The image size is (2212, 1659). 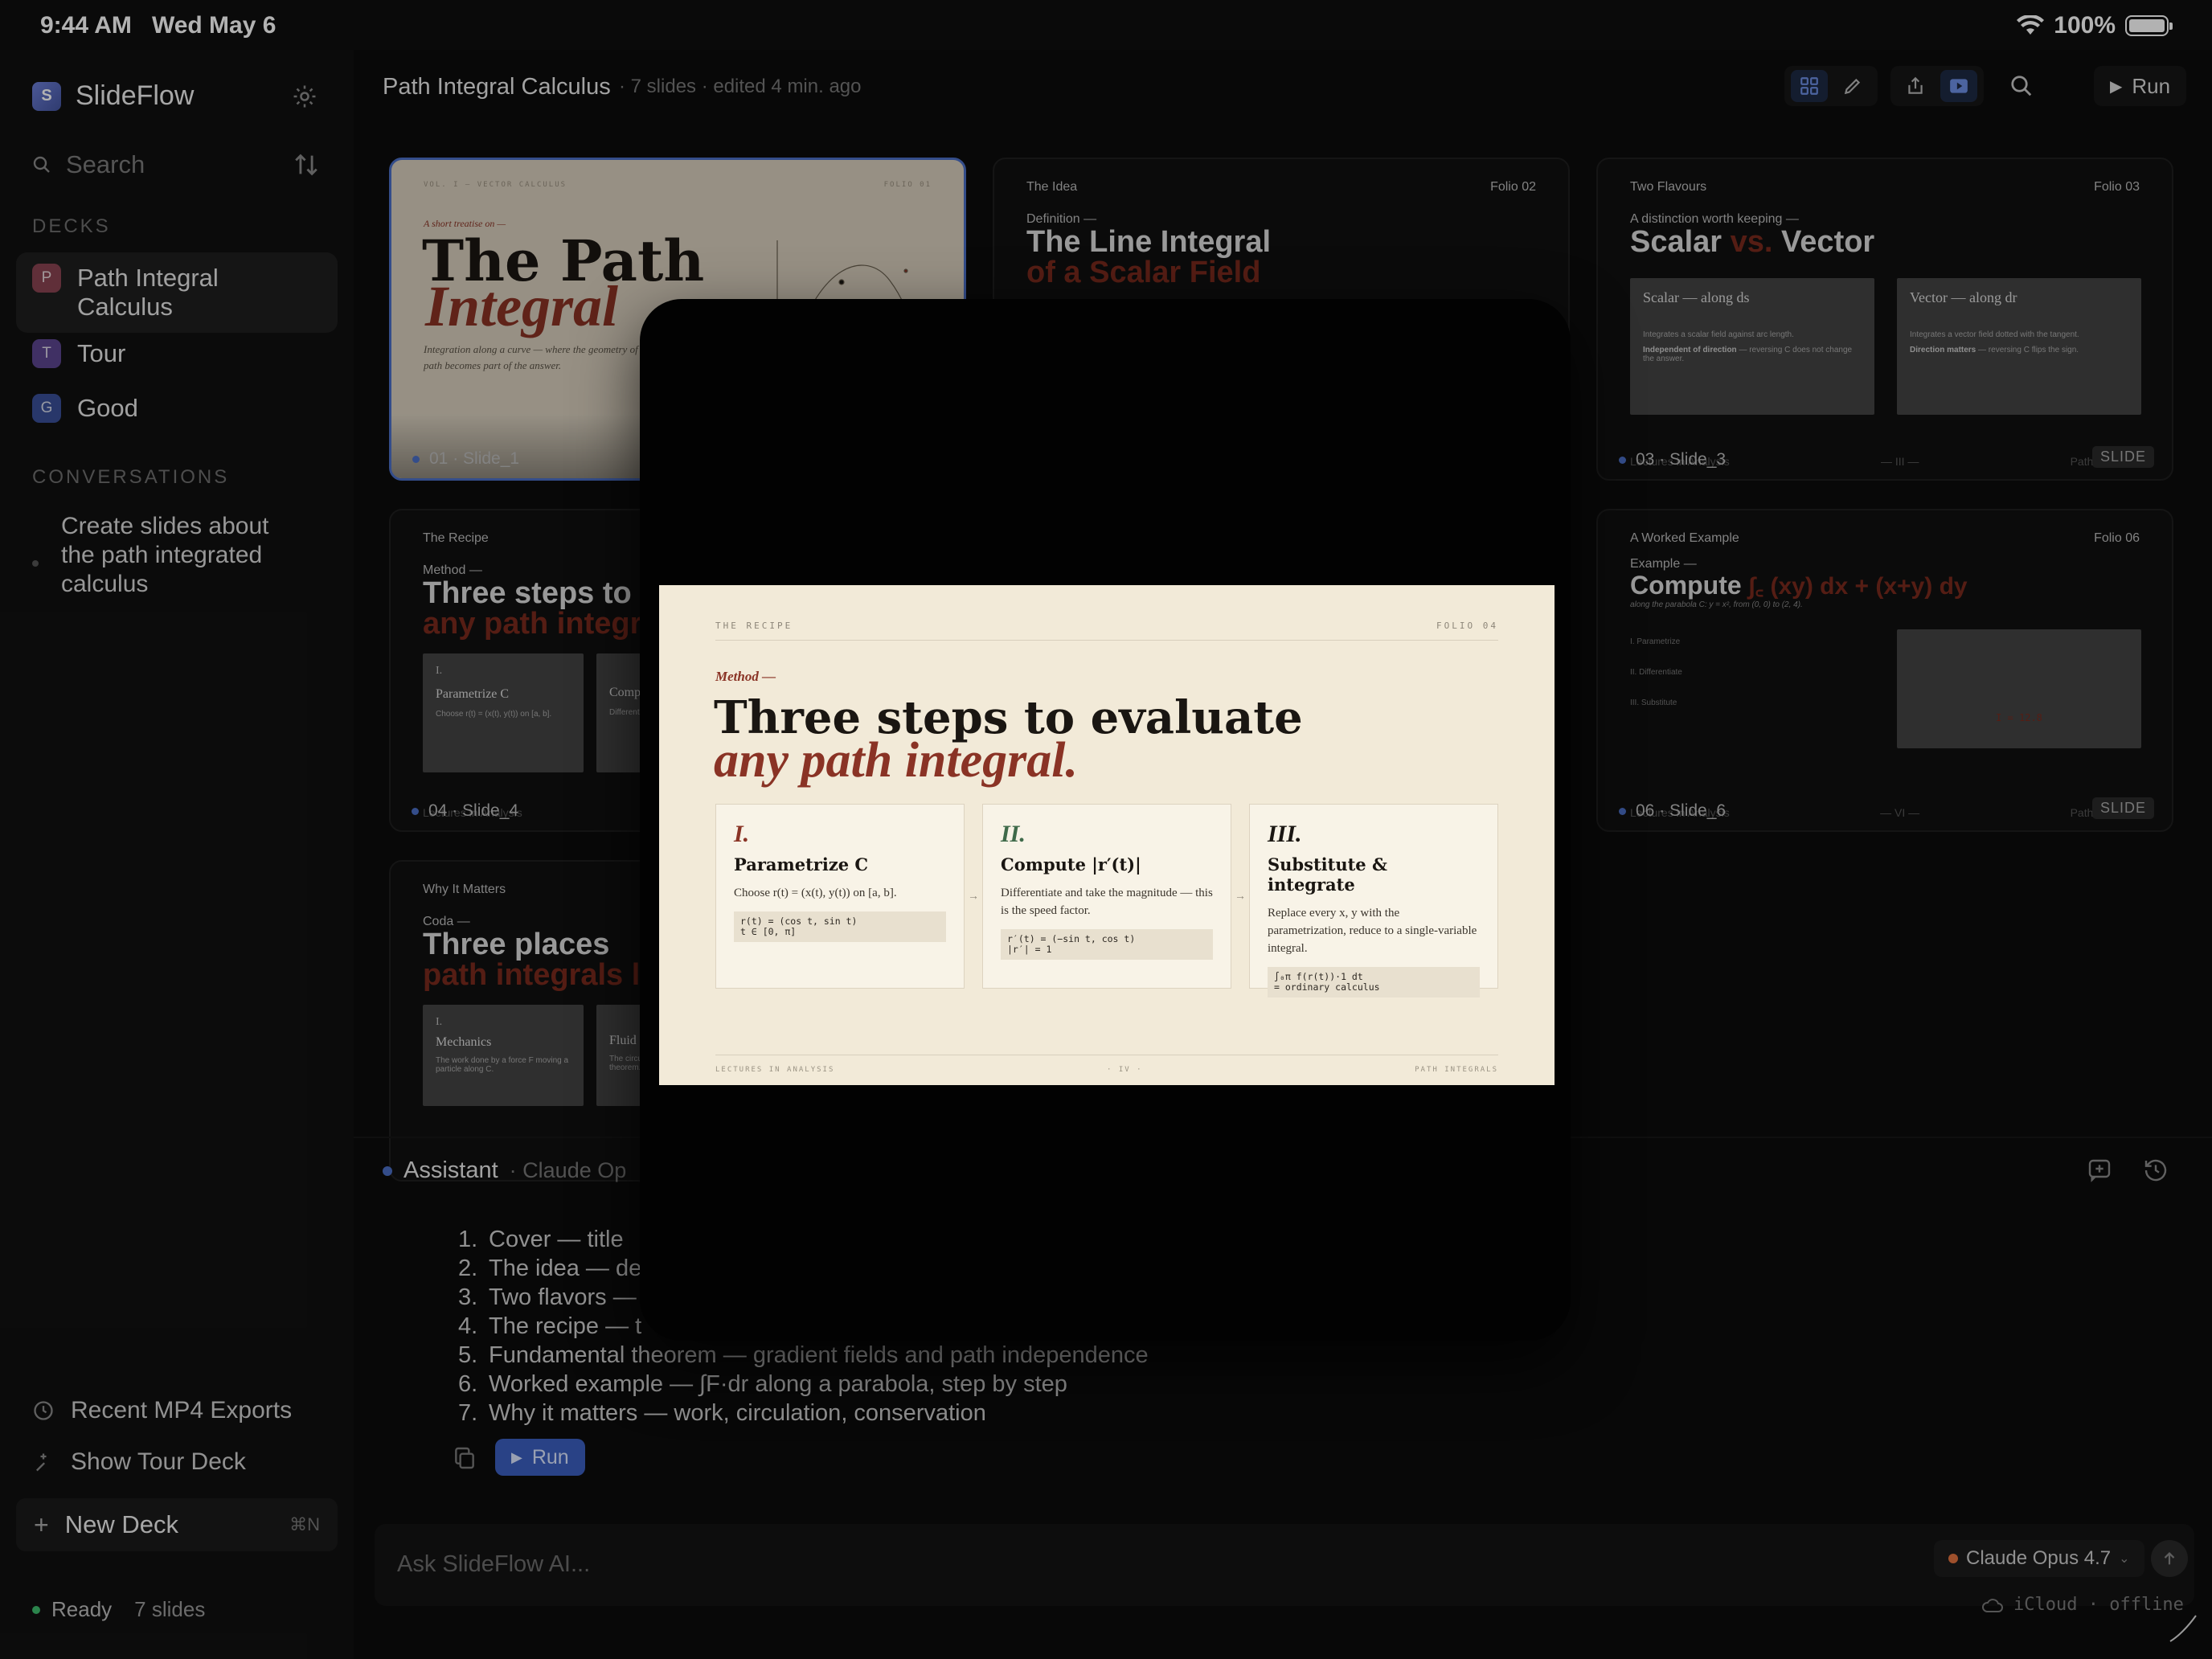 What do you see at coordinates (2117, 538) in the screenshot?
I see `slide-6-head-right: Folio 06` at bounding box center [2117, 538].